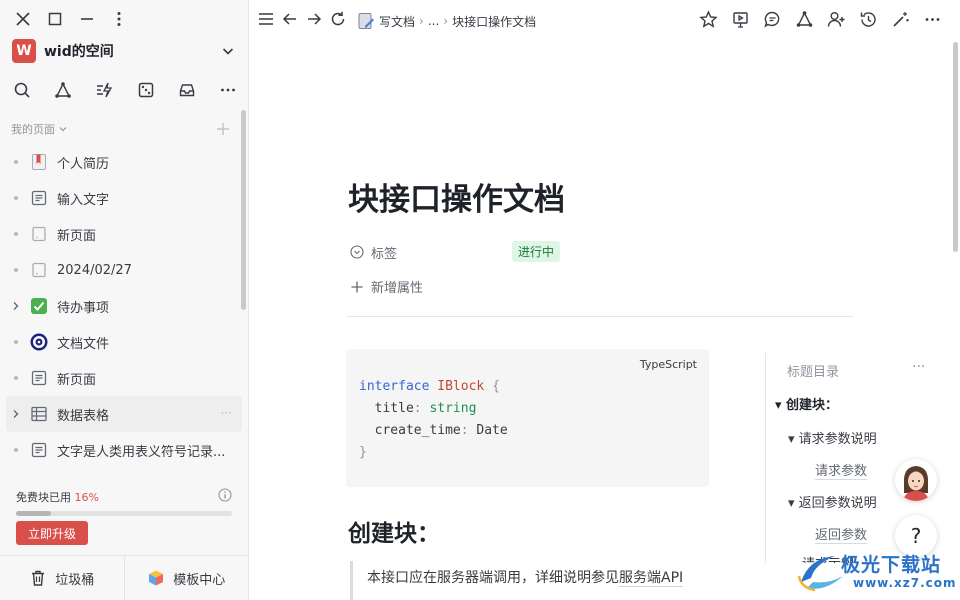 This screenshot has width=960, height=600. Describe the element at coordinates (199, 580) in the screenshot. I see `template-center-label: 模板中心` at that location.